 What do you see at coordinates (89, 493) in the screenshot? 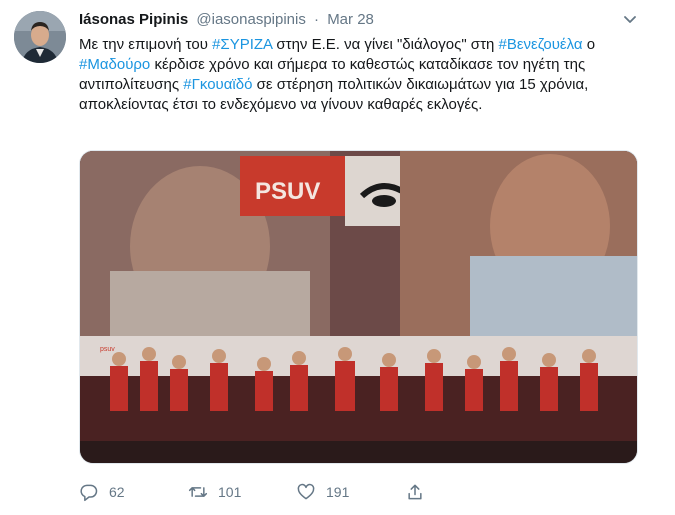
I see `reply-icon` at bounding box center [89, 493].